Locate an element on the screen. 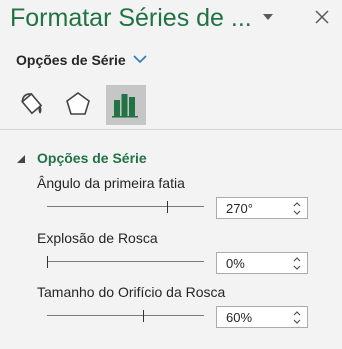 Image resolution: width=342 pixels, height=349 pixels. first-slice-angle-label: Ângulo da primeira fatia is located at coordinates (111, 183).